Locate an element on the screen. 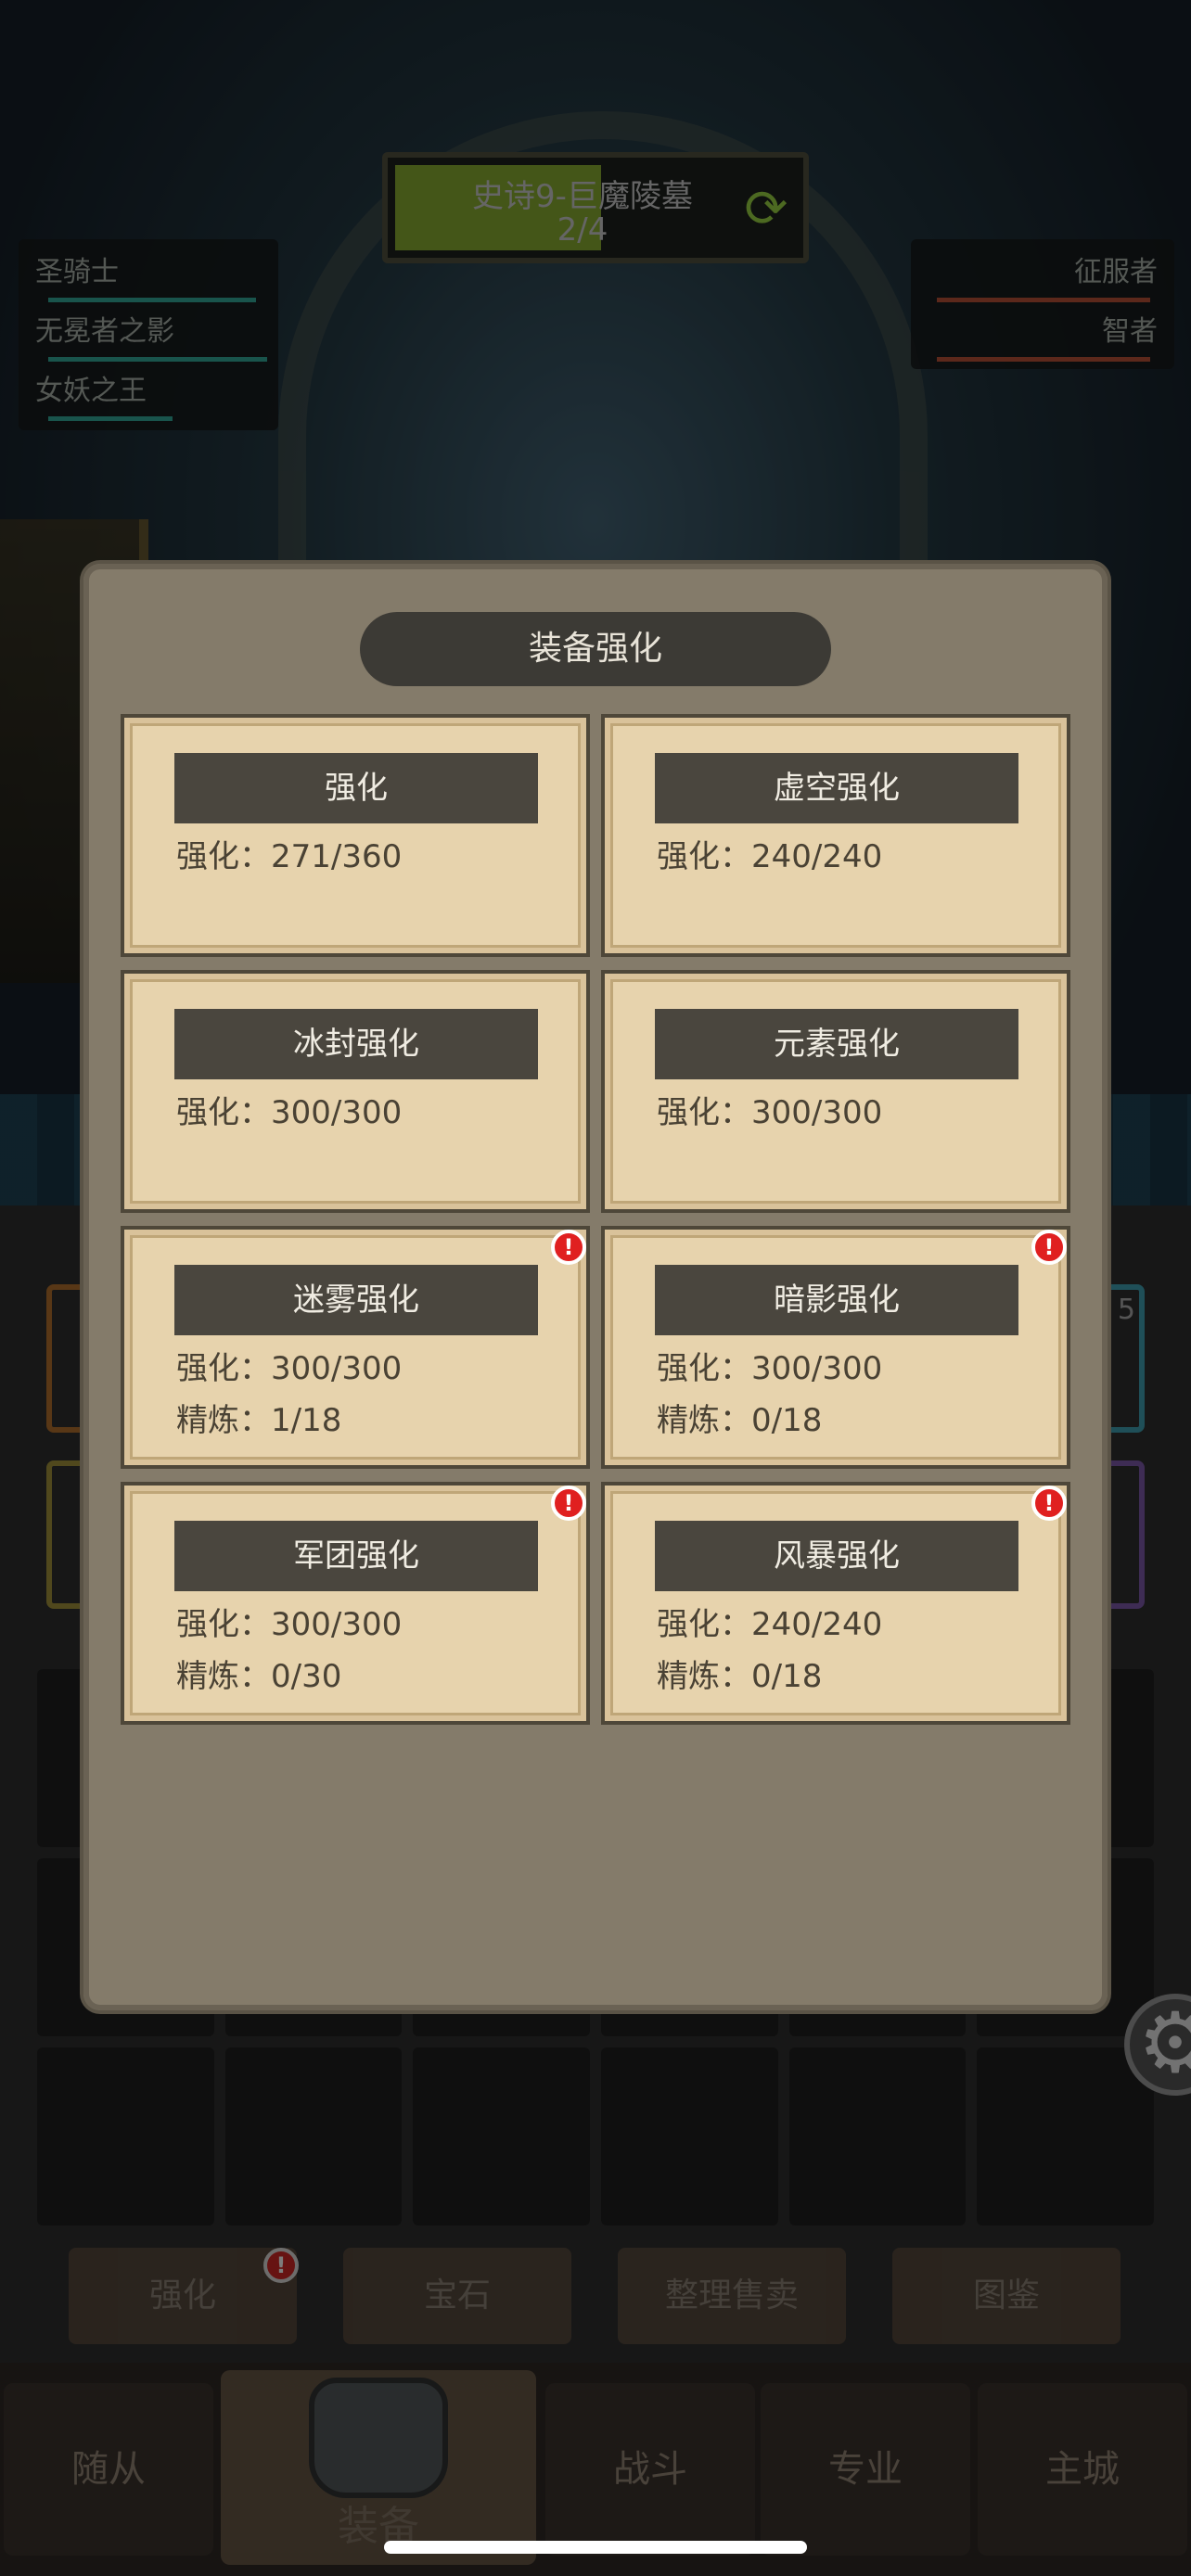 This screenshot has height=2576, width=1191. enhance-card: 元素强化 强化：300/300 is located at coordinates (835, 1091).